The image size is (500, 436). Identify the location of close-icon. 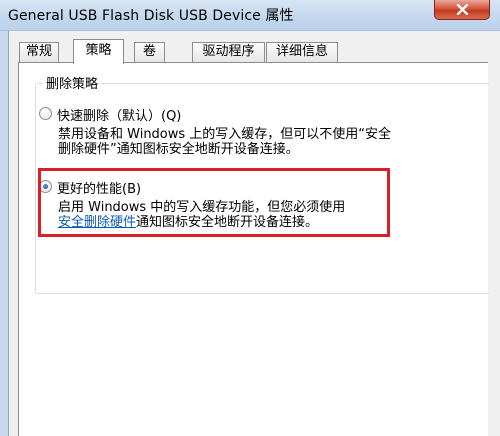
(462, 9).